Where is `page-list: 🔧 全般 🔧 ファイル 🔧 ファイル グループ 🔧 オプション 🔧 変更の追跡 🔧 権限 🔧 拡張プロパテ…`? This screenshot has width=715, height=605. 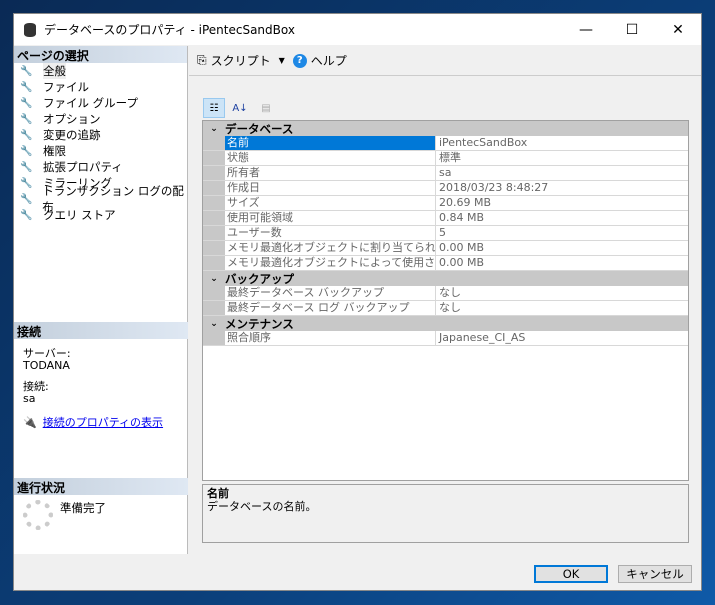 page-list: 🔧 全般 🔧 ファイル 🔧 ファイル グループ 🔧 オプション 🔧 変更の追跡 🔧 権限 🔧 拡張プロパテ… is located at coordinates (100, 143).